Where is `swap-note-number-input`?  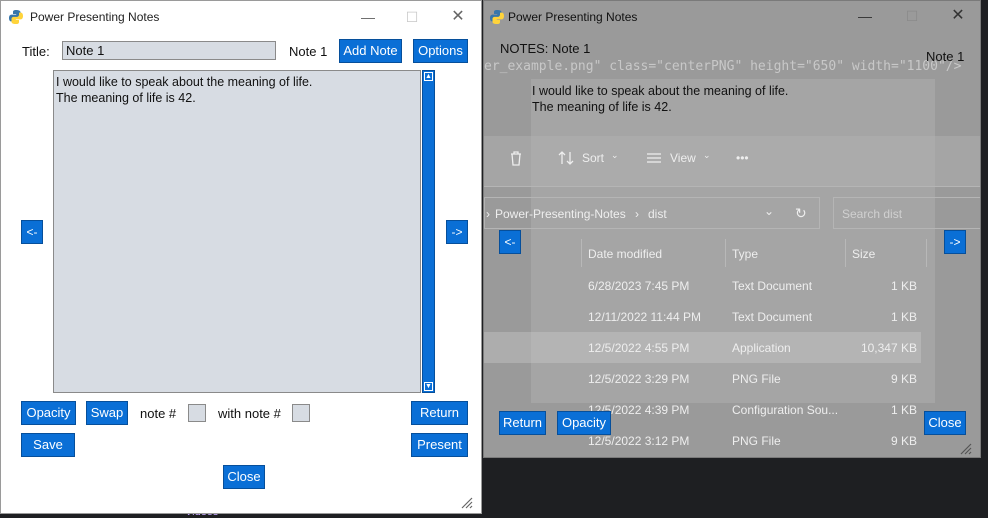 swap-note-number-input is located at coordinates (197, 413).